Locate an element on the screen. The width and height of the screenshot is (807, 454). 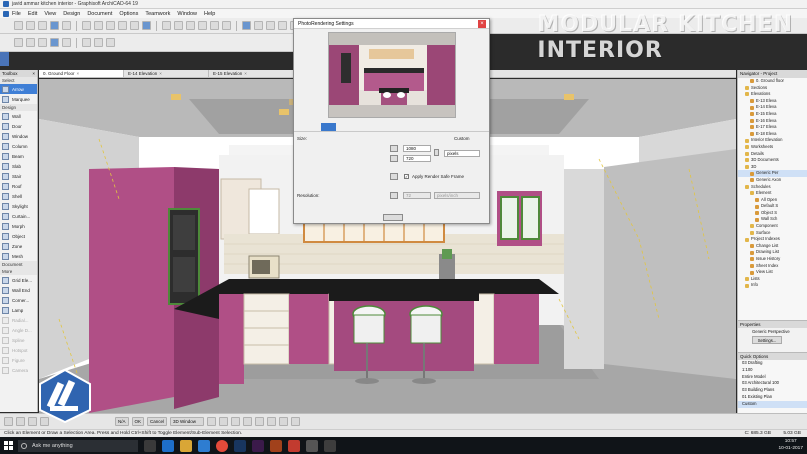
size-preset: Custom is located at coordinates (462, 138).